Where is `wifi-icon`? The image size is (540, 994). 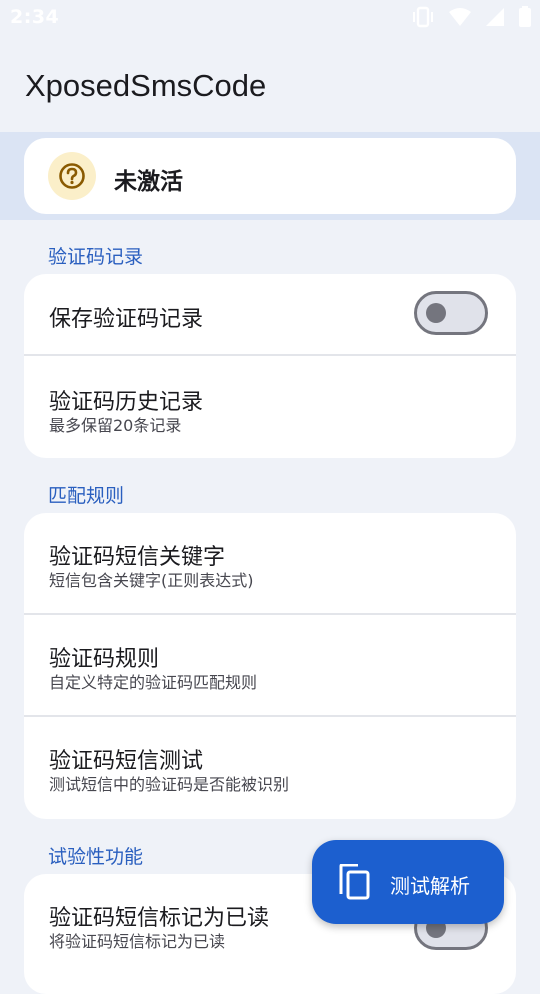
wifi-icon is located at coordinates (460, 17).